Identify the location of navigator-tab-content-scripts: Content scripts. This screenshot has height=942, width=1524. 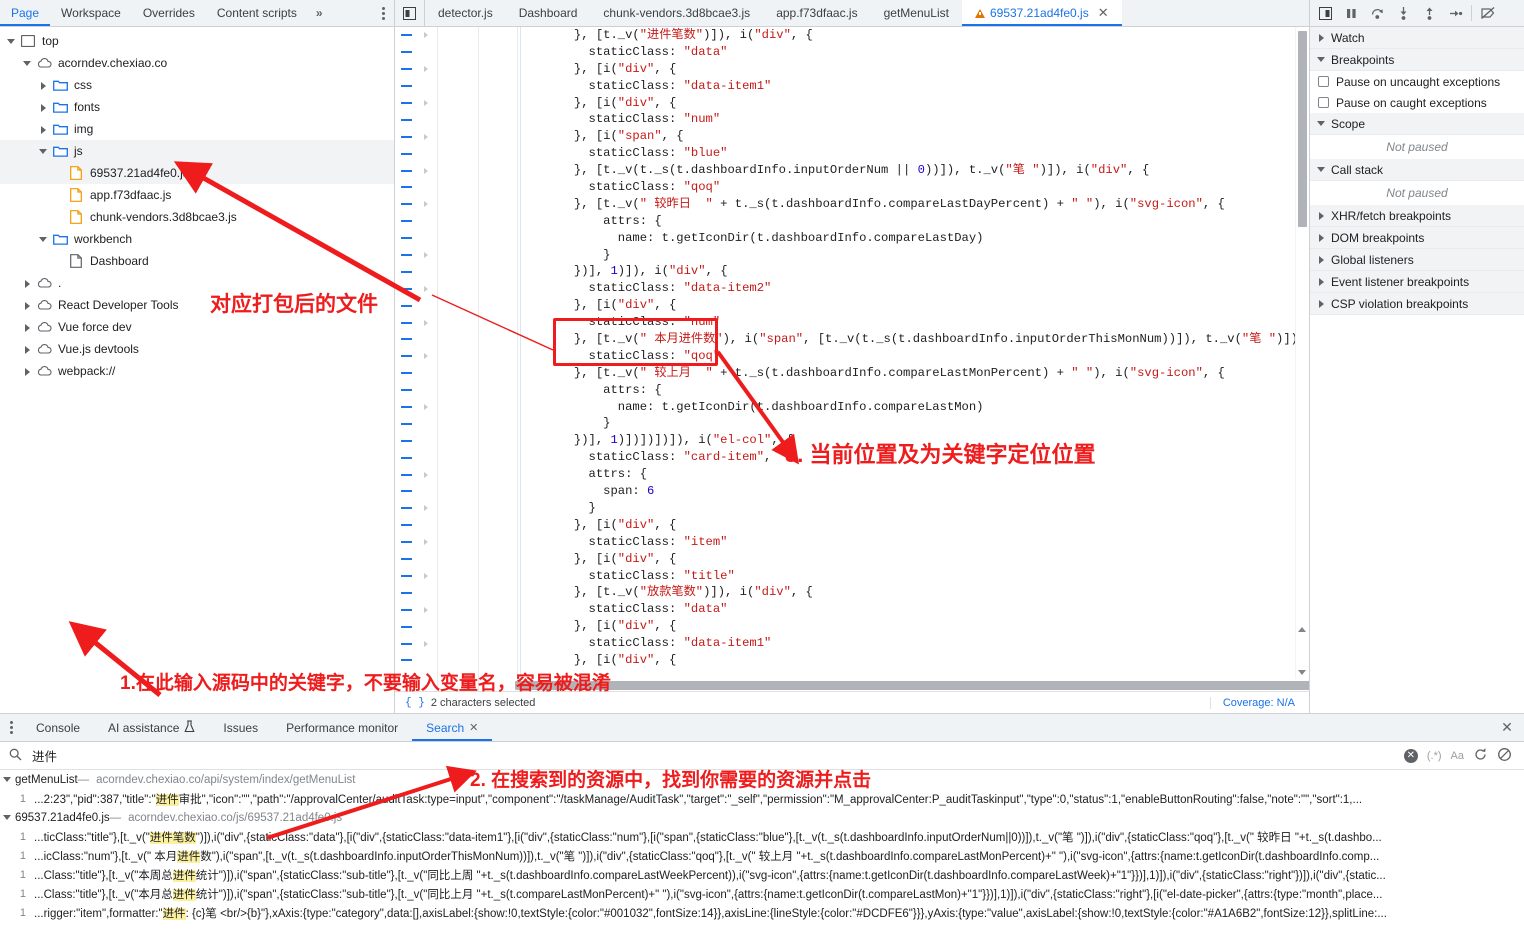
(257, 13).